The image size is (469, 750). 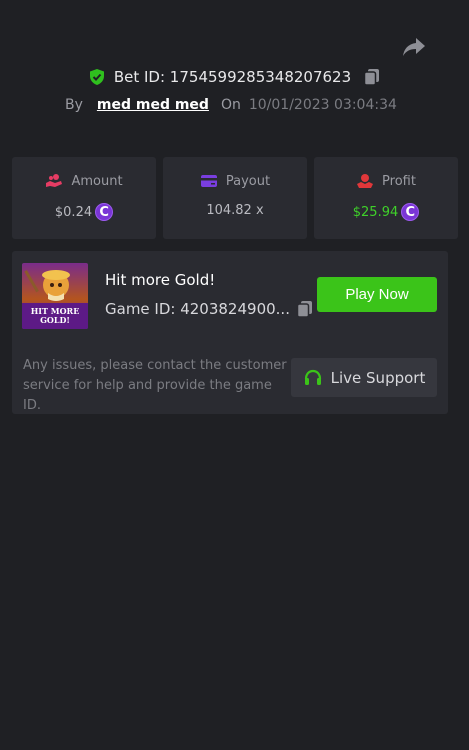 What do you see at coordinates (399, 181) in the screenshot?
I see `profit-label: Profit` at bounding box center [399, 181].